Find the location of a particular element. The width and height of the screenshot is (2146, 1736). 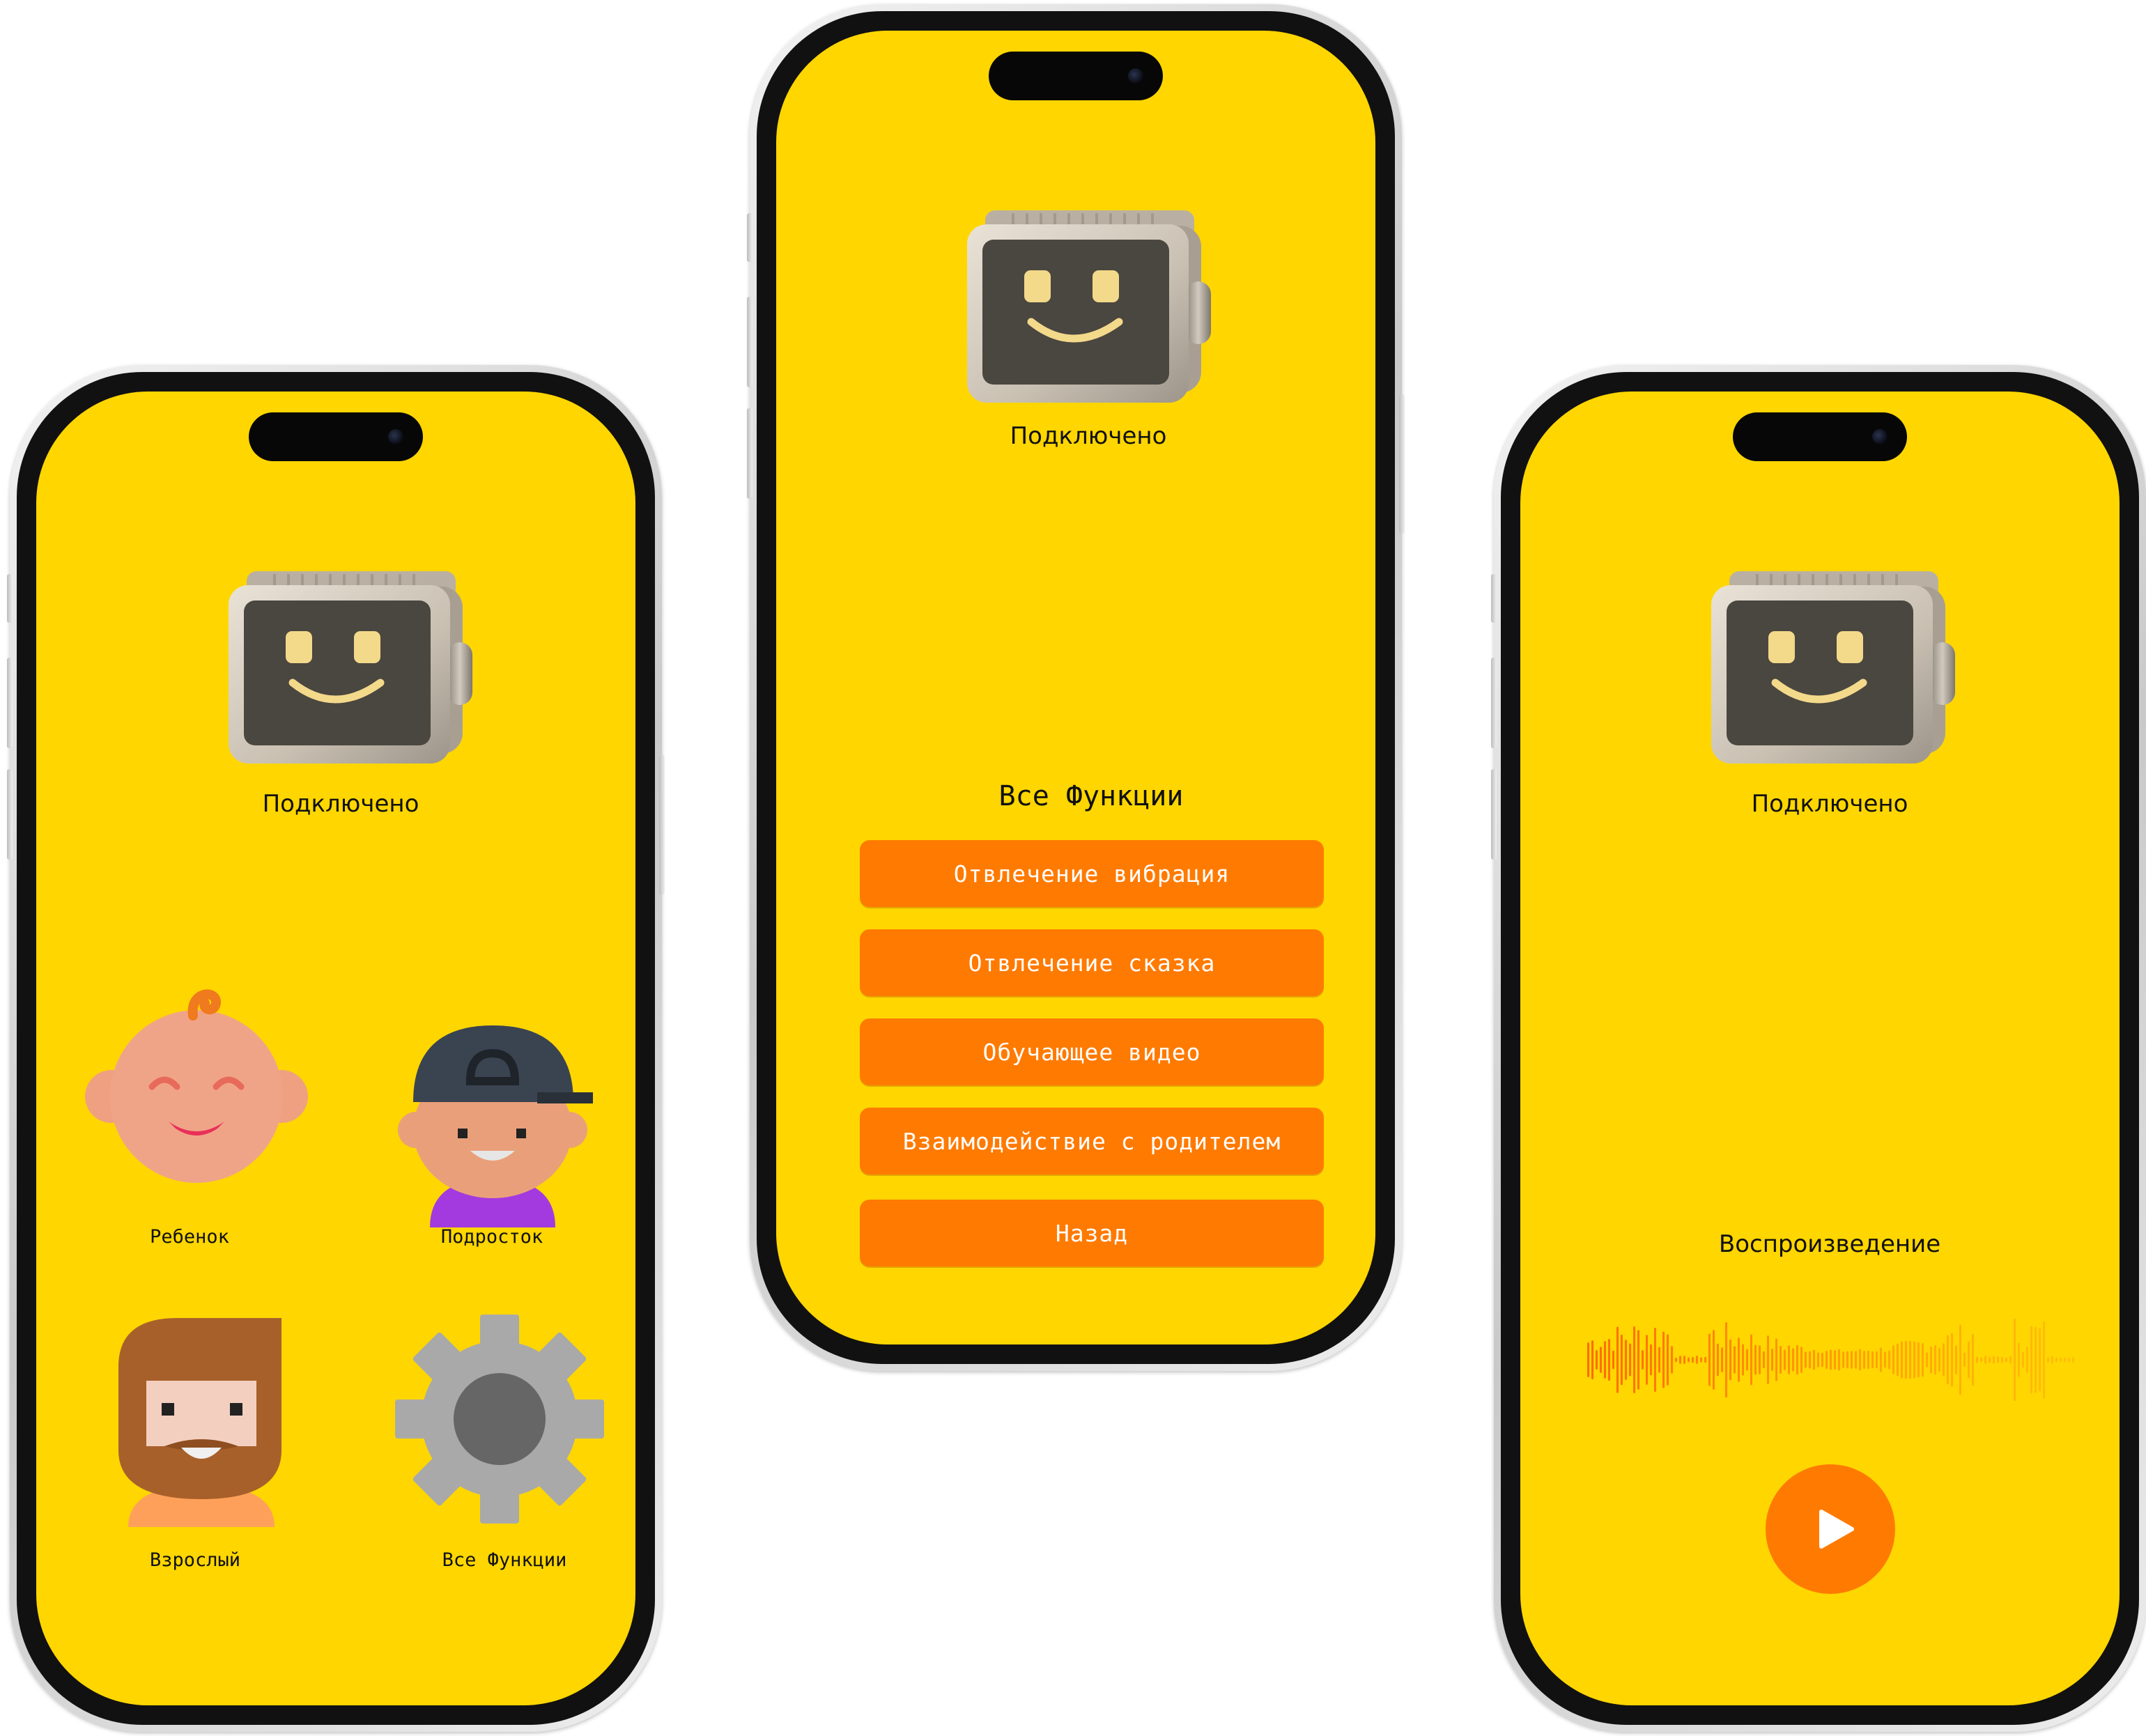

distraction-vibration-button: Отвлечение вибрация is located at coordinates (1092, 874).